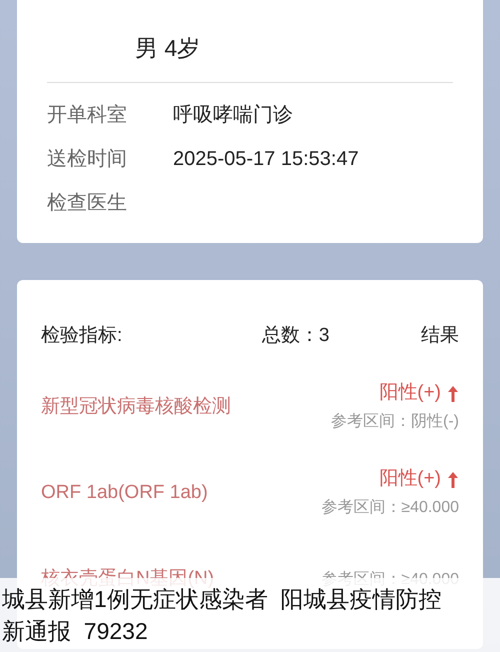  I want to click on info-value: 呼吸哮喘门诊, so click(233, 115).